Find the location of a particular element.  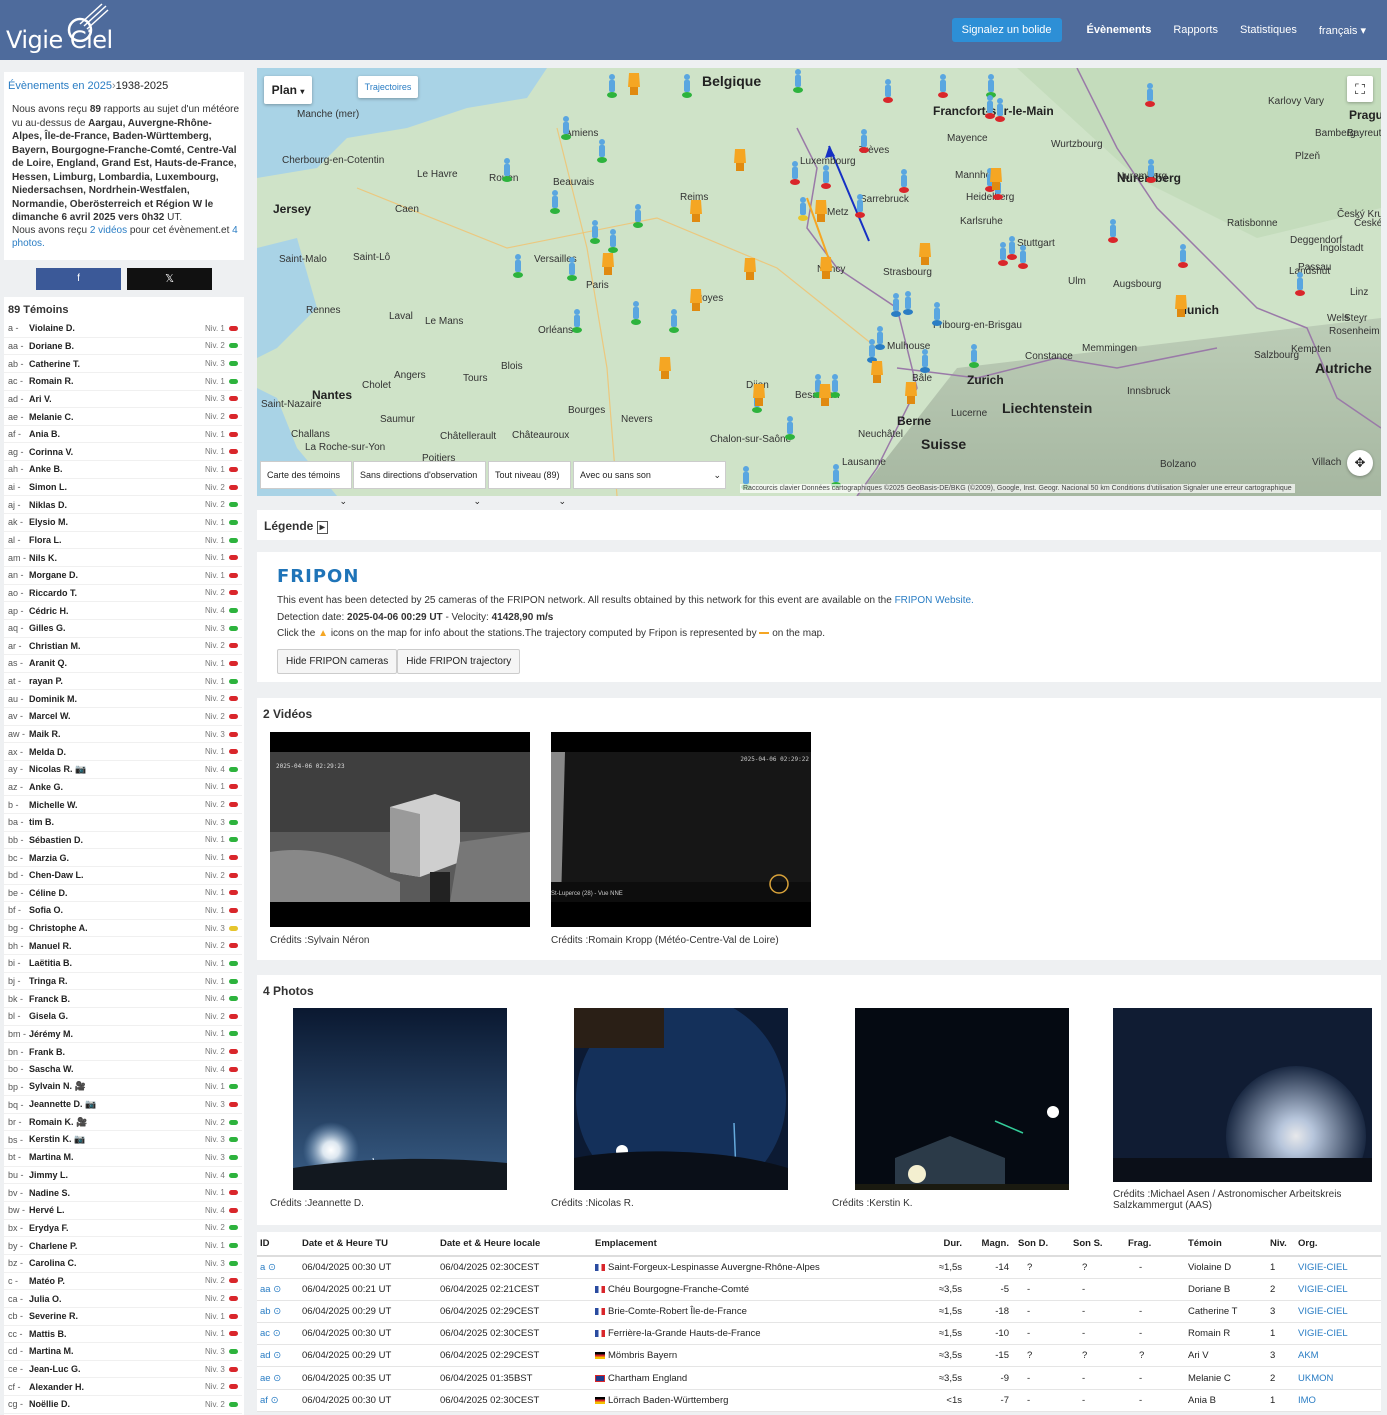

witness-row: ar - Christian M. Niv. 2 is located at coordinates (123, 647).